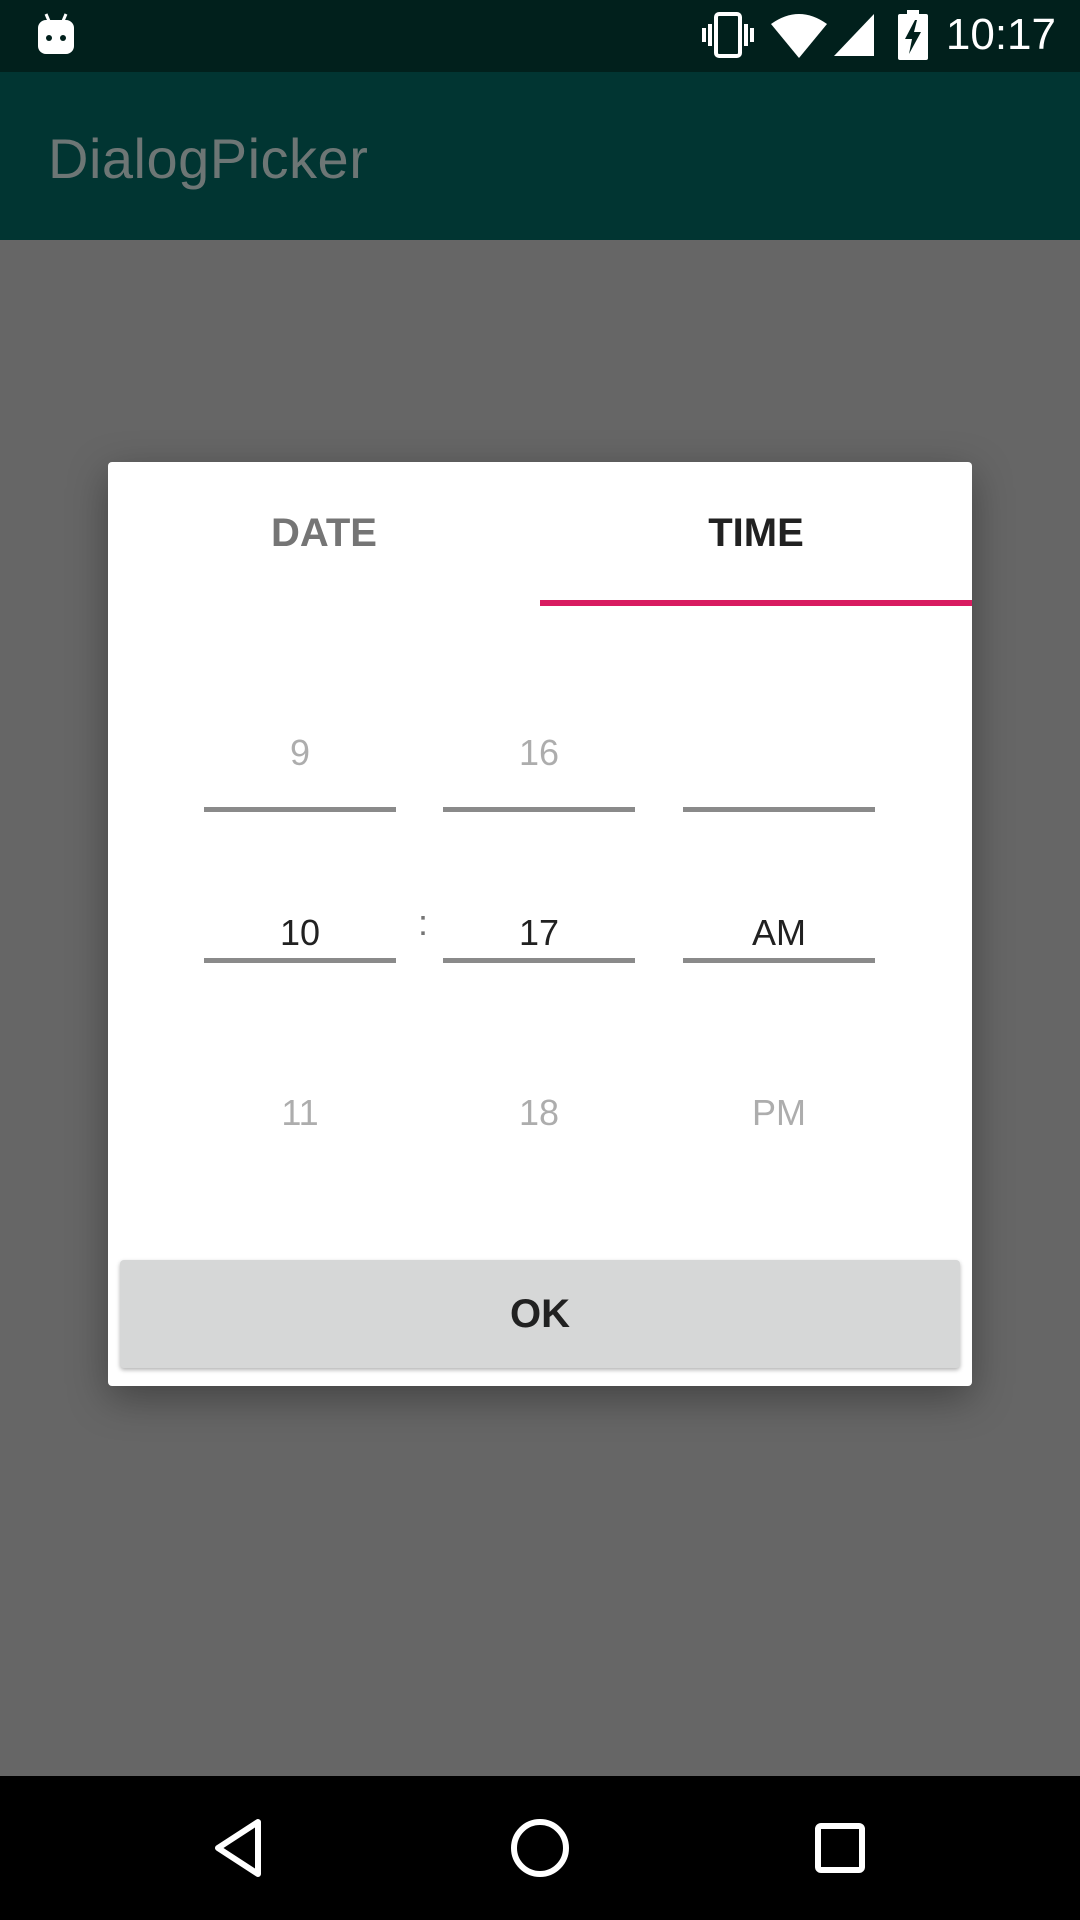 This screenshot has height=1920, width=1080. Describe the element at coordinates (539, 960) in the screenshot. I see `minute-separator-bottom` at that location.